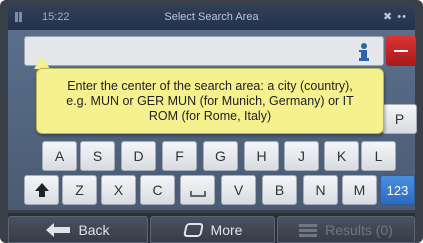 This screenshot has height=243, width=423. I want to click on key-b: B, so click(279, 190).